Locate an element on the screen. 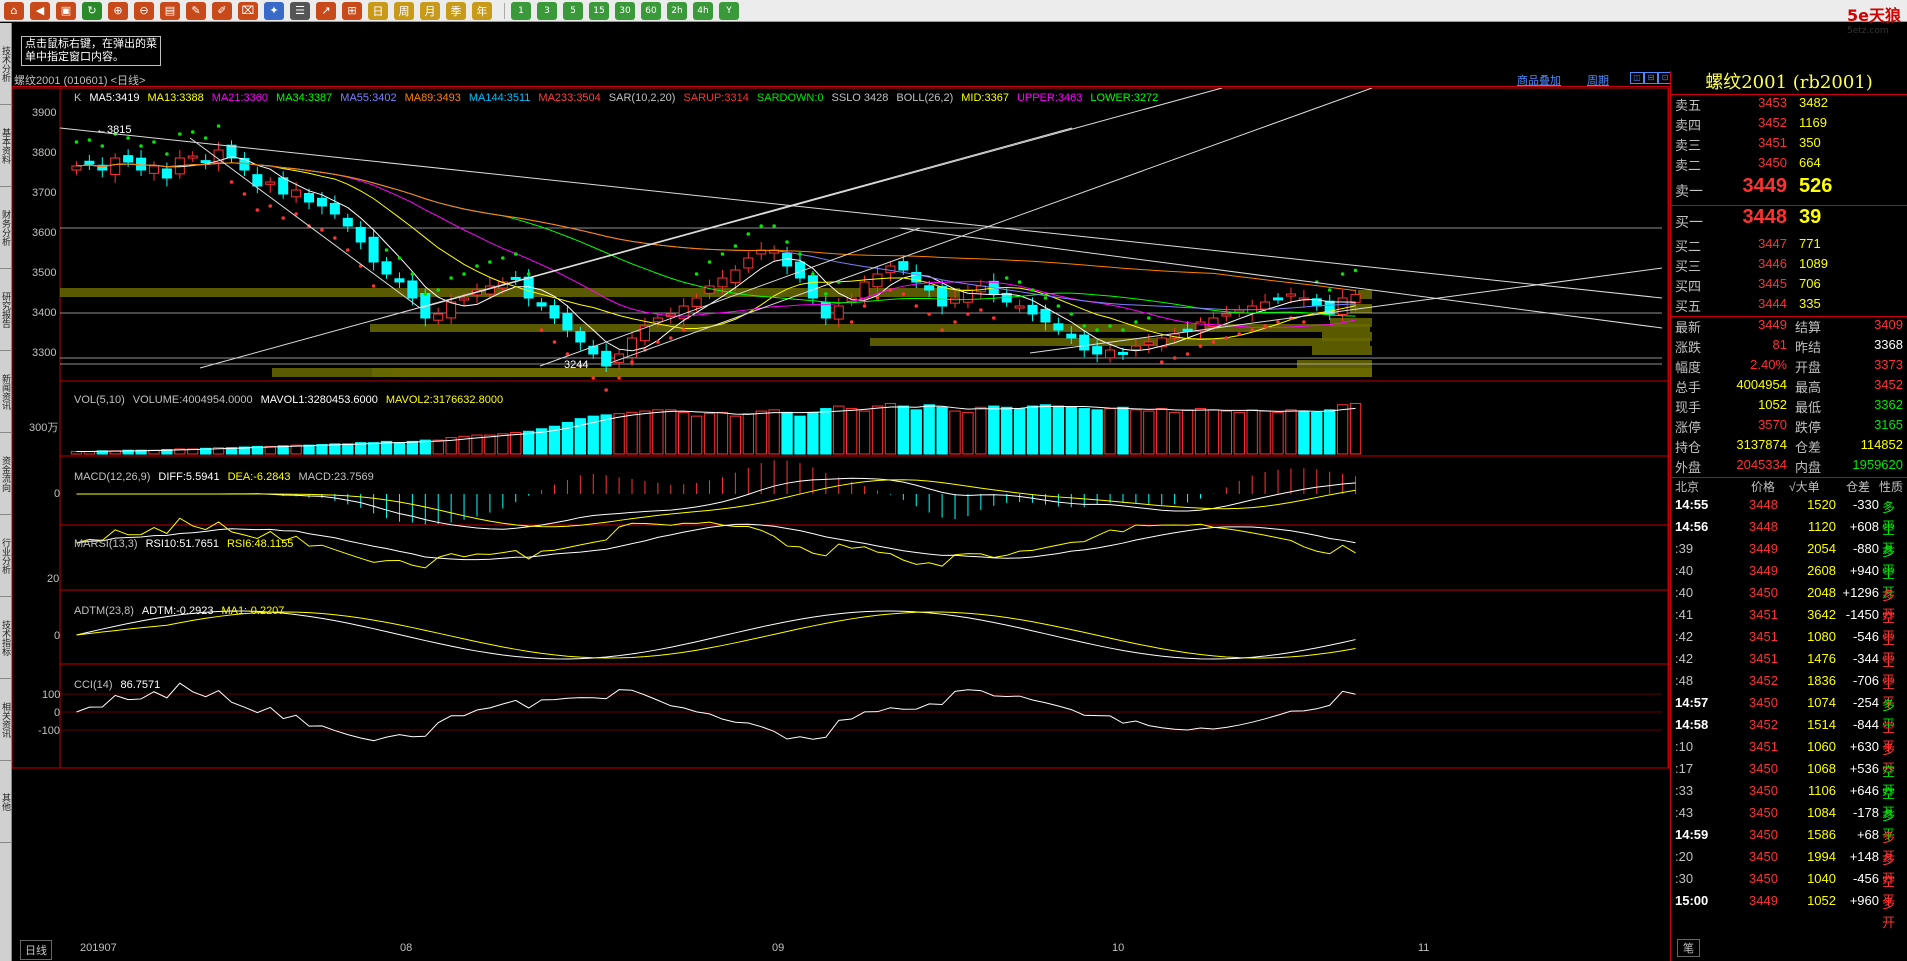 The height and width of the screenshot is (961, 1907). indicator-value: MARSI(13,3) is located at coordinates (106, 544).